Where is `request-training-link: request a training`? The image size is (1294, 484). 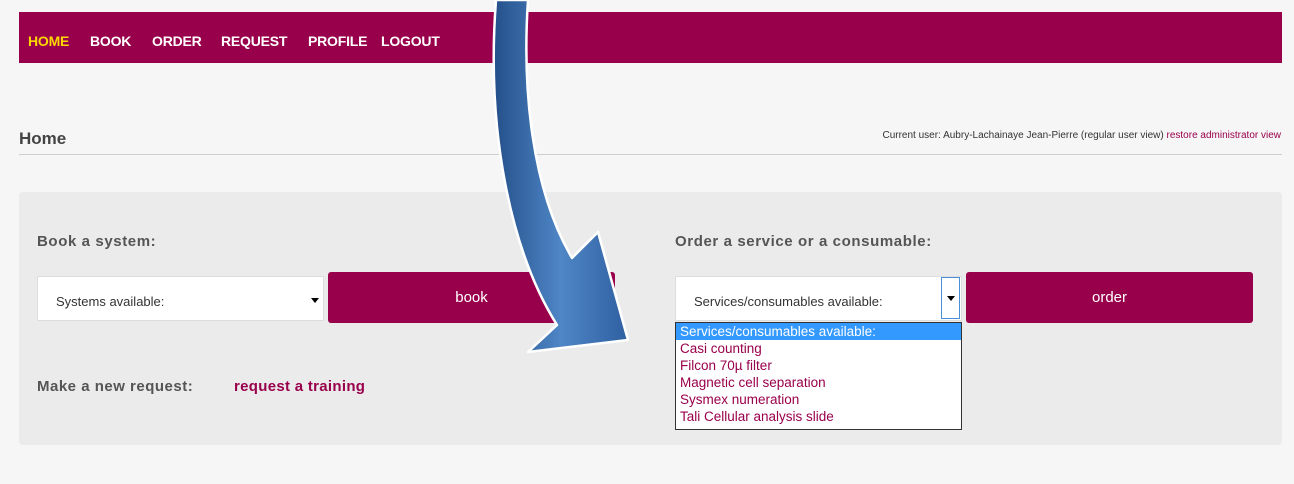 request-training-link: request a training is located at coordinates (299, 386).